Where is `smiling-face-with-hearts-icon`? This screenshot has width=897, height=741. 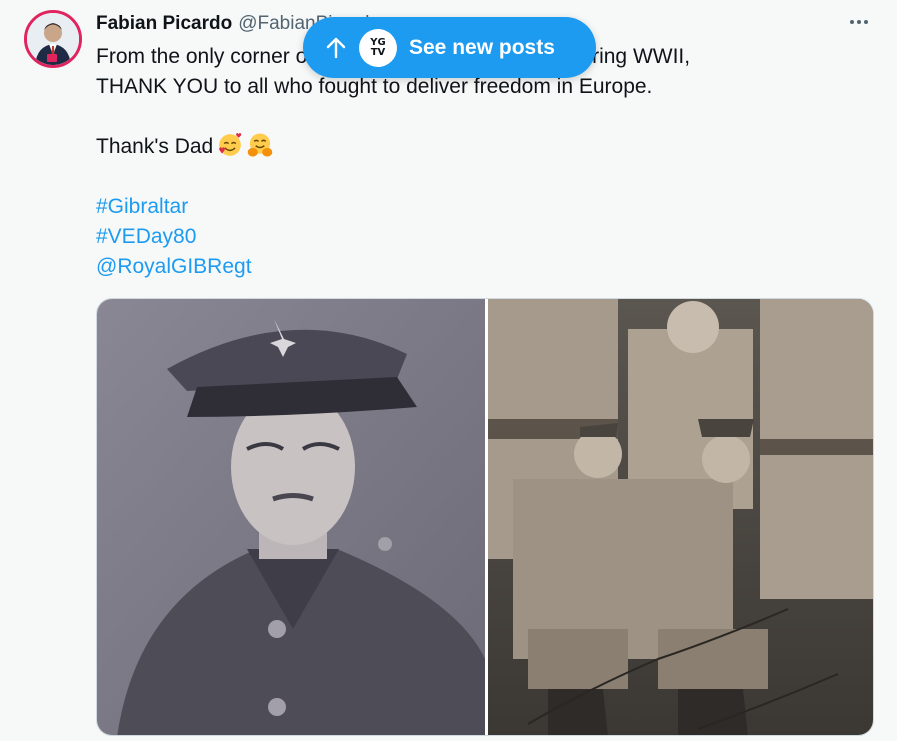
smiling-face-with-hearts-icon is located at coordinates (230, 144).